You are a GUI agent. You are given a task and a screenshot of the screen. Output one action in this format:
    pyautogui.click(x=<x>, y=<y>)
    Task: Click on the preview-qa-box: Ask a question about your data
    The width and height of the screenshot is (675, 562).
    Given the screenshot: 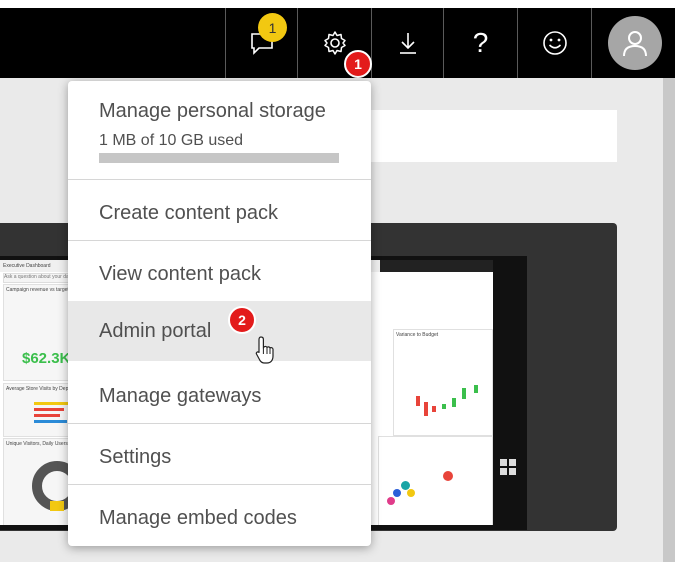 What is the action you would take?
    pyautogui.click(x=39, y=278)
    